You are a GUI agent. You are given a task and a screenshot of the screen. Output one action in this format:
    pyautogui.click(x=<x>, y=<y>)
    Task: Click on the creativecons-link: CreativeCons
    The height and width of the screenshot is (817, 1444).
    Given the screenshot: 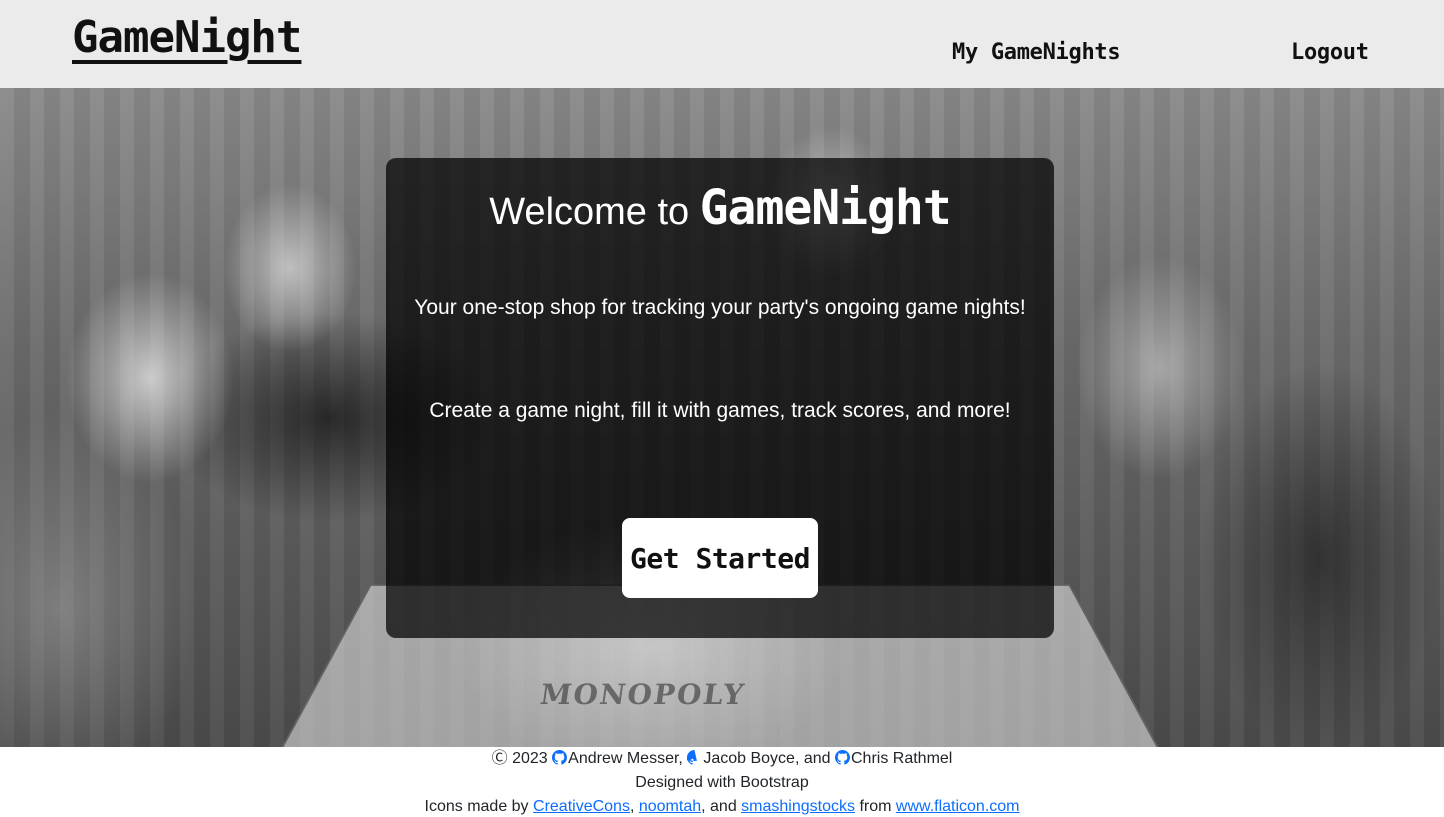 What is the action you would take?
    pyautogui.click(x=581, y=806)
    